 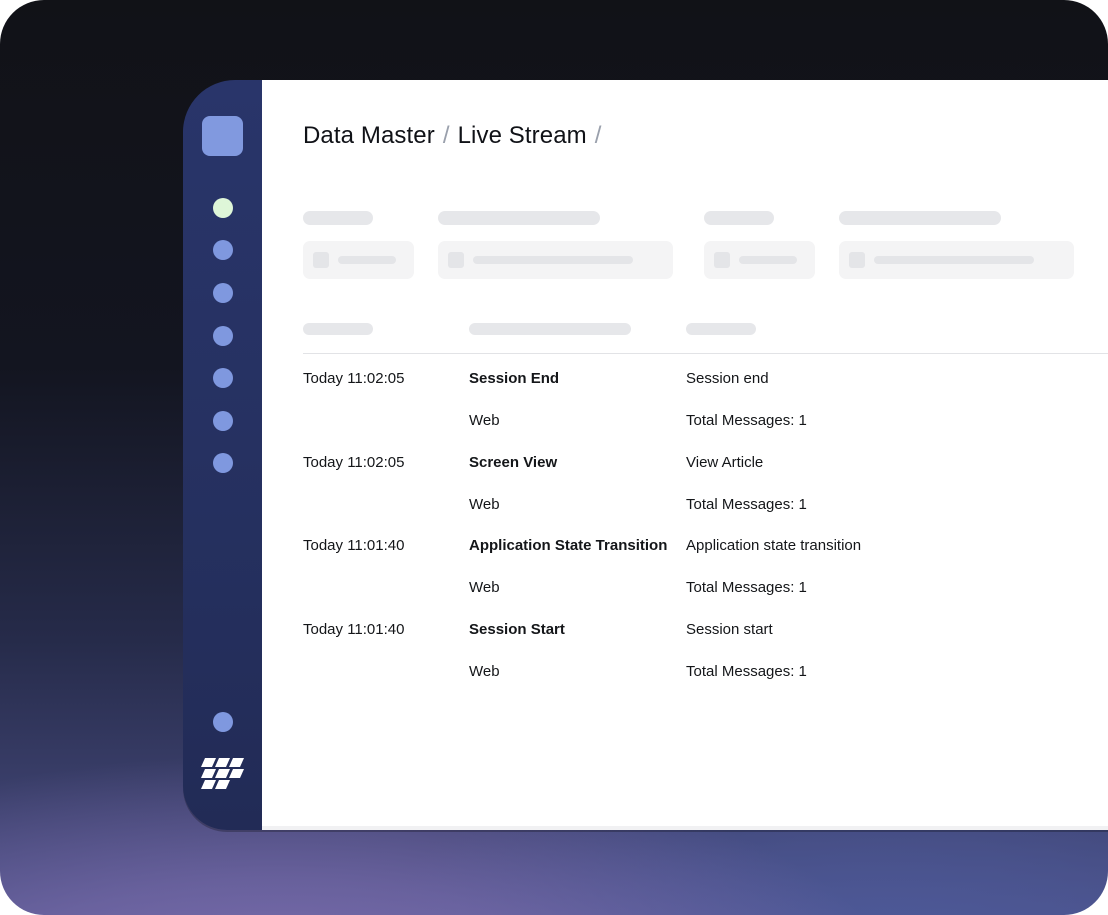 I want to click on event-name: Session End, so click(x=514, y=378).